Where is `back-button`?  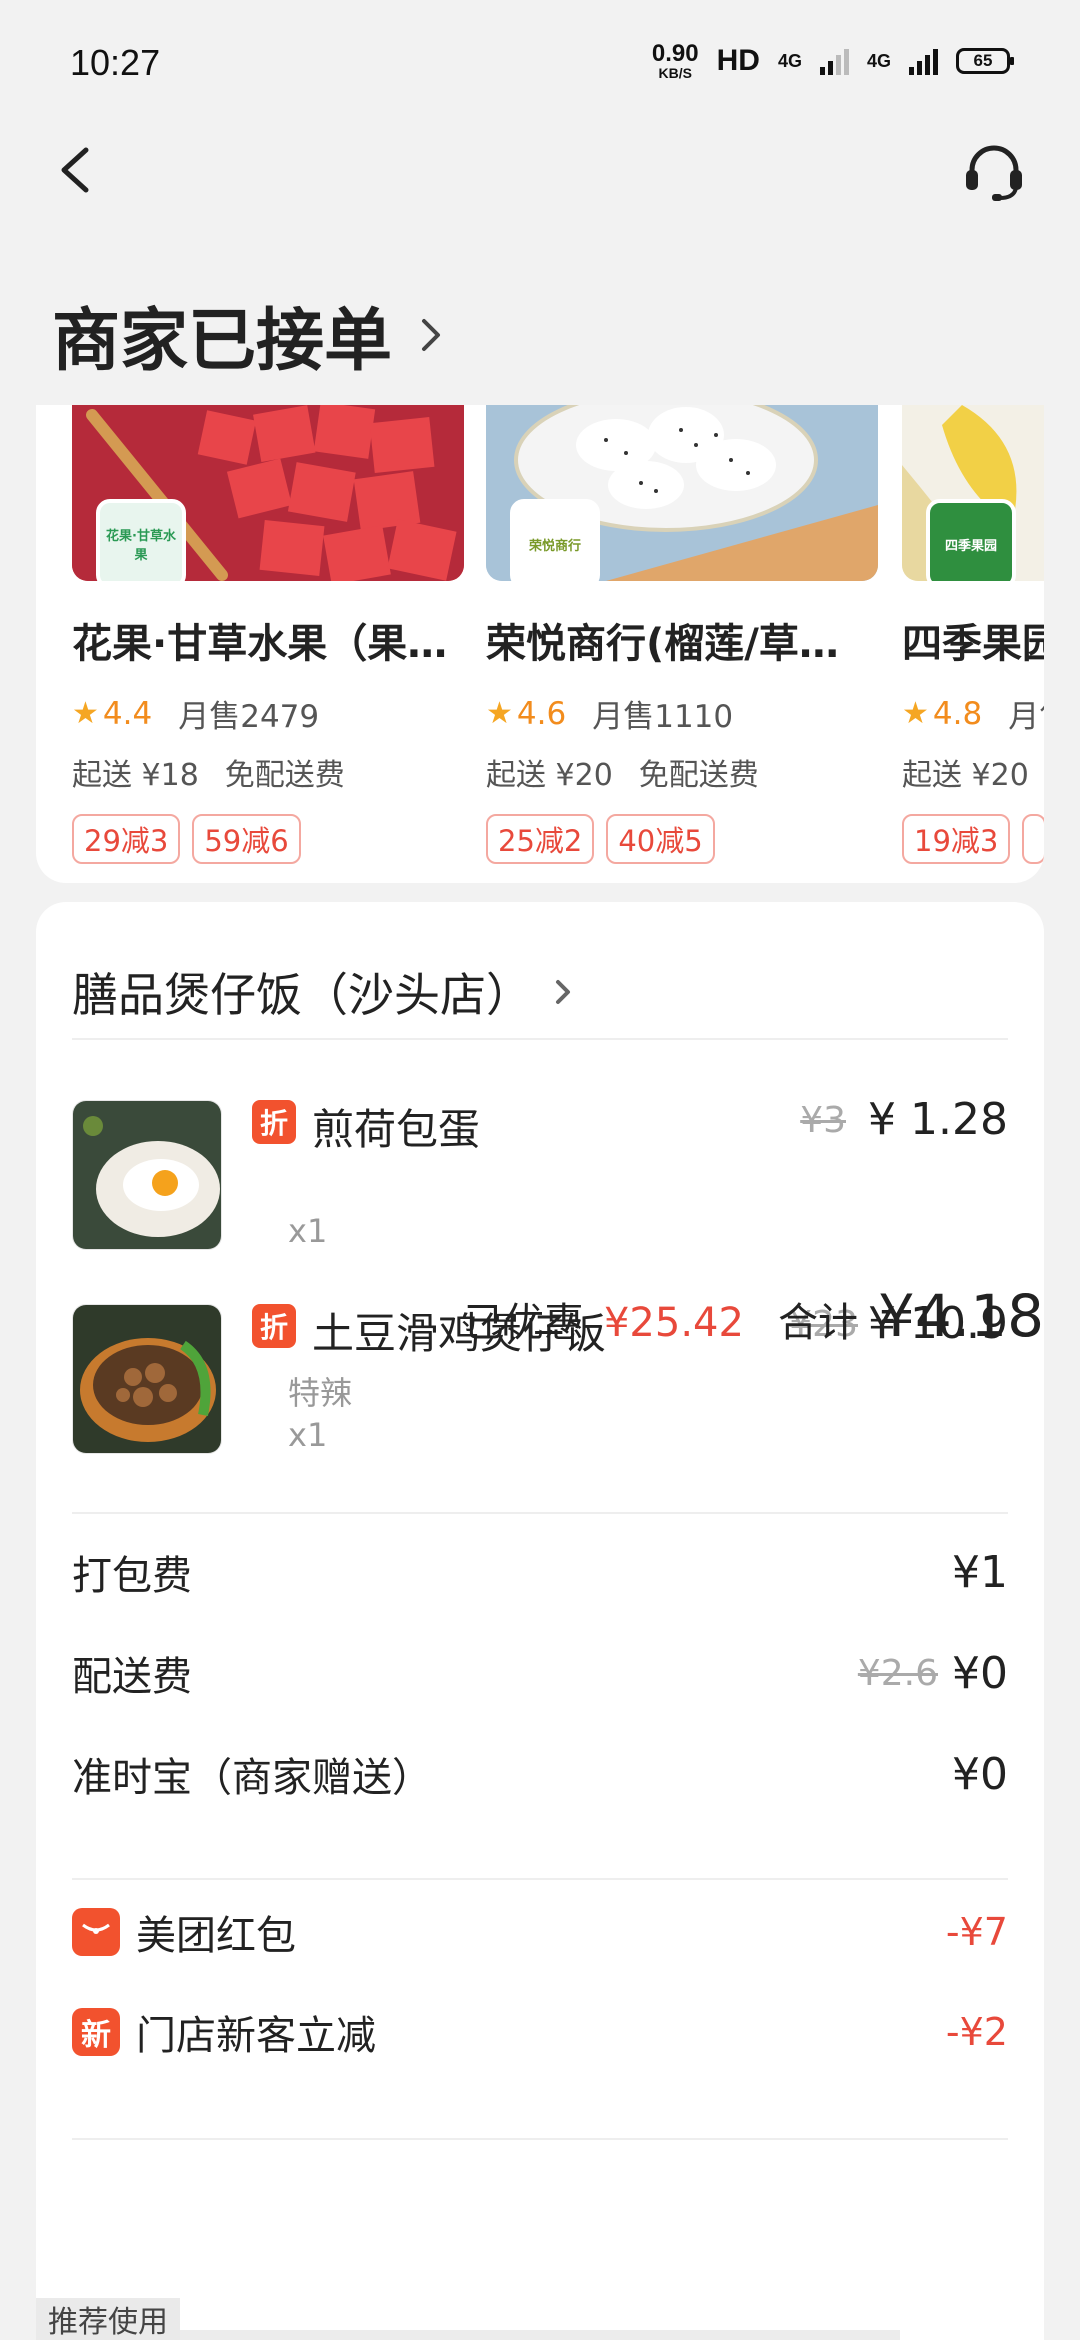 back-button is located at coordinates (77, 170).